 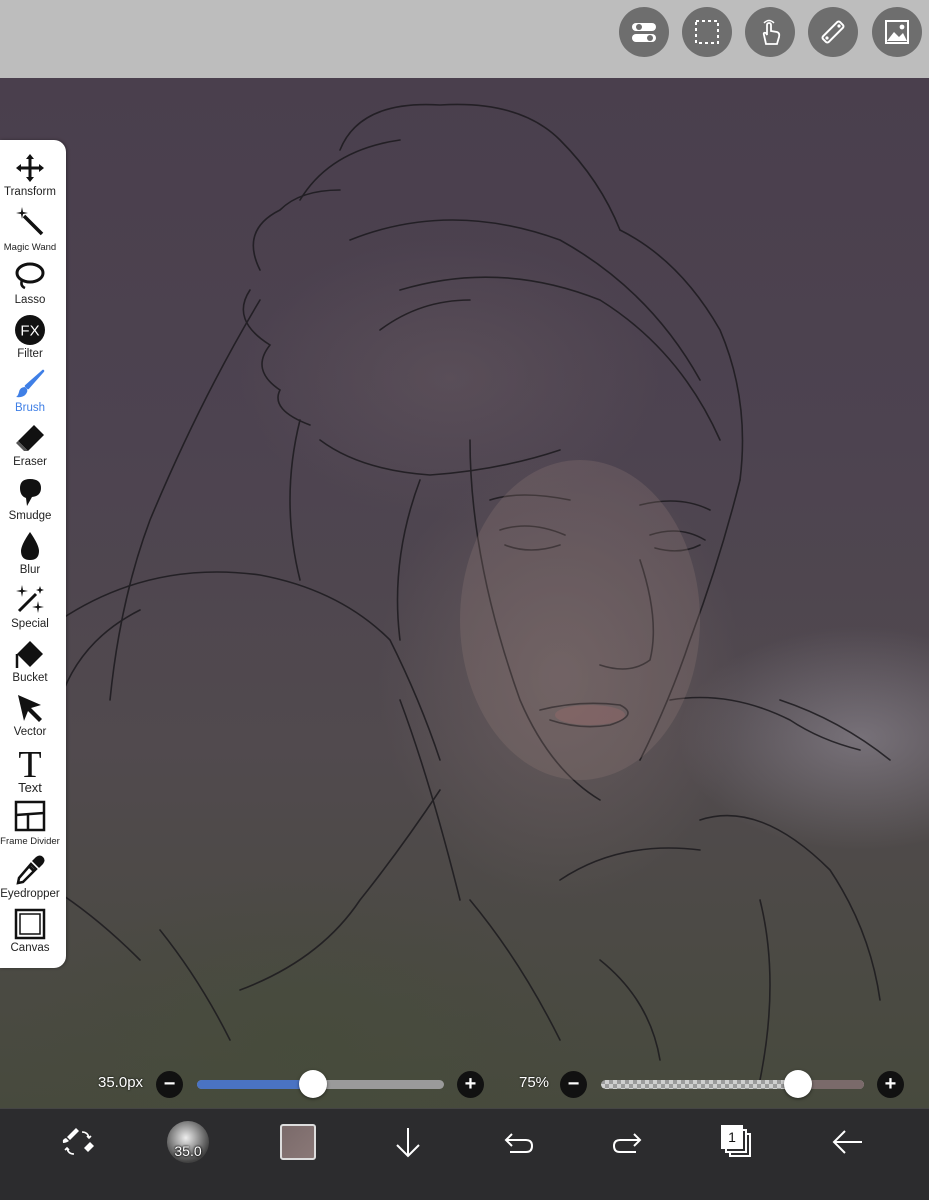 I want to click on opacity-slider, so click(x=732, y=1084).